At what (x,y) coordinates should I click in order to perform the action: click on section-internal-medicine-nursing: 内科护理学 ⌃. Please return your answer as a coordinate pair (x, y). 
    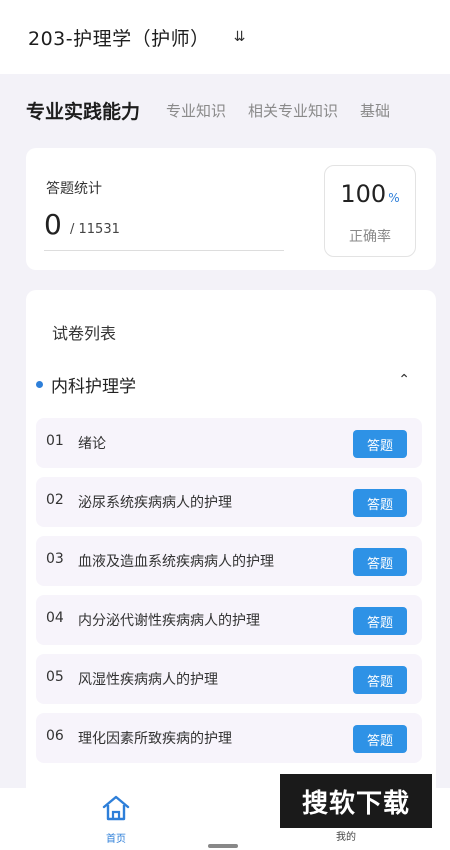
    Looking at the image, I should click on (226, 384).